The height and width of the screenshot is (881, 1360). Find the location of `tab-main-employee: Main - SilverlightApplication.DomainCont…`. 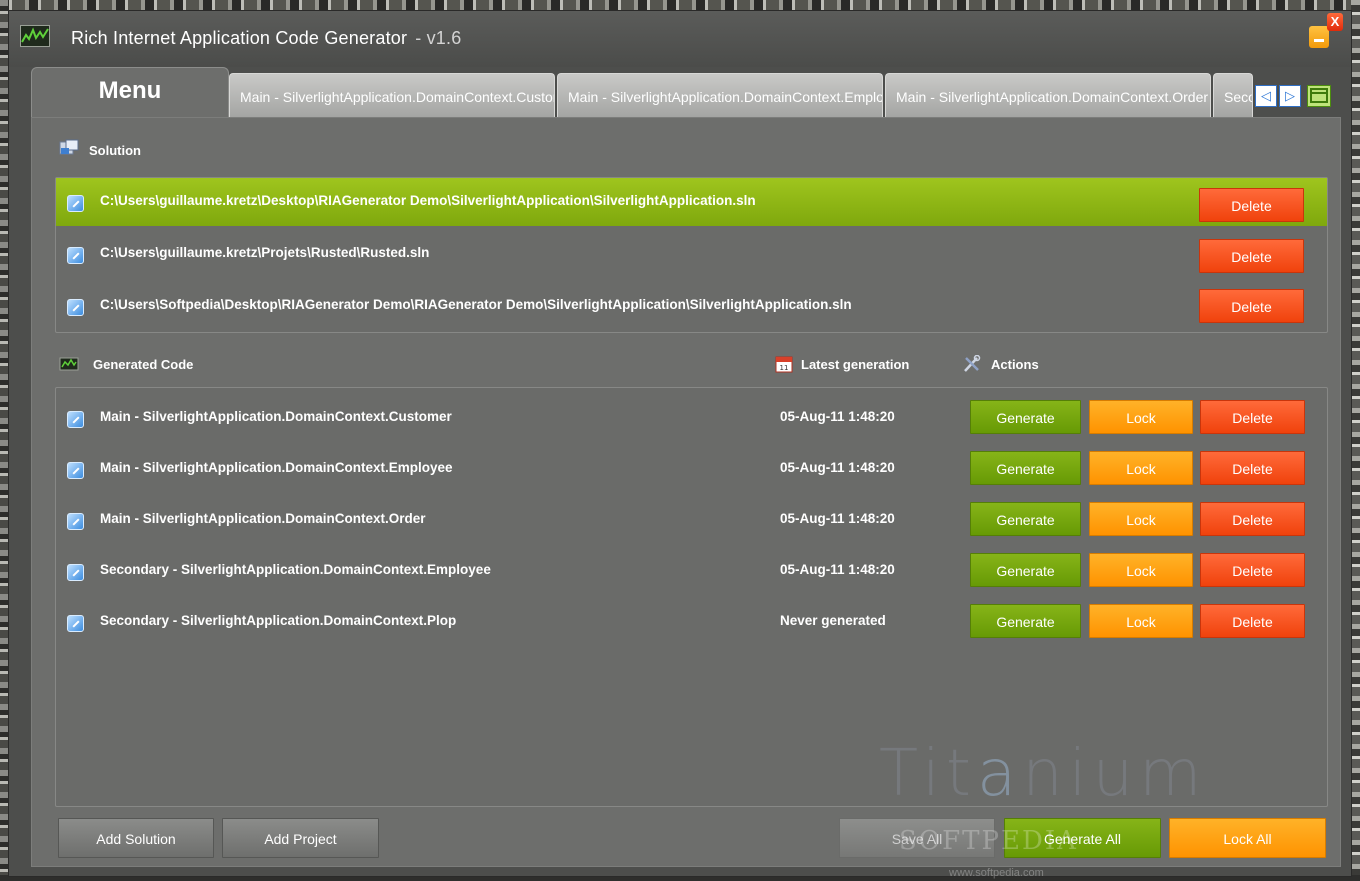

tab-main-employee: Main - SilverlightApplication.DomainCont… is located at coordinates (720, 95).